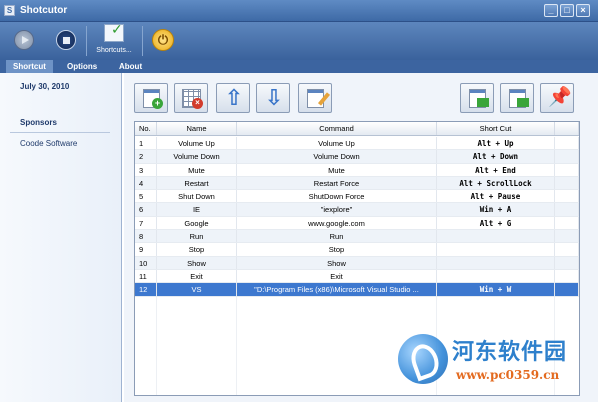  I want to click on cell-name: Stop, so click(197, 249).